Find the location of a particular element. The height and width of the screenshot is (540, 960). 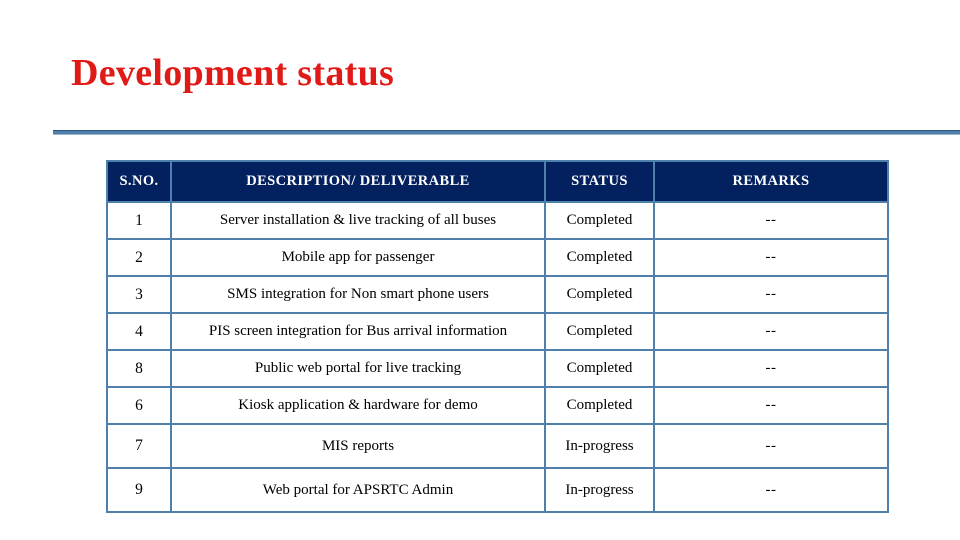

title-divider is located at coordinates (506, 132).